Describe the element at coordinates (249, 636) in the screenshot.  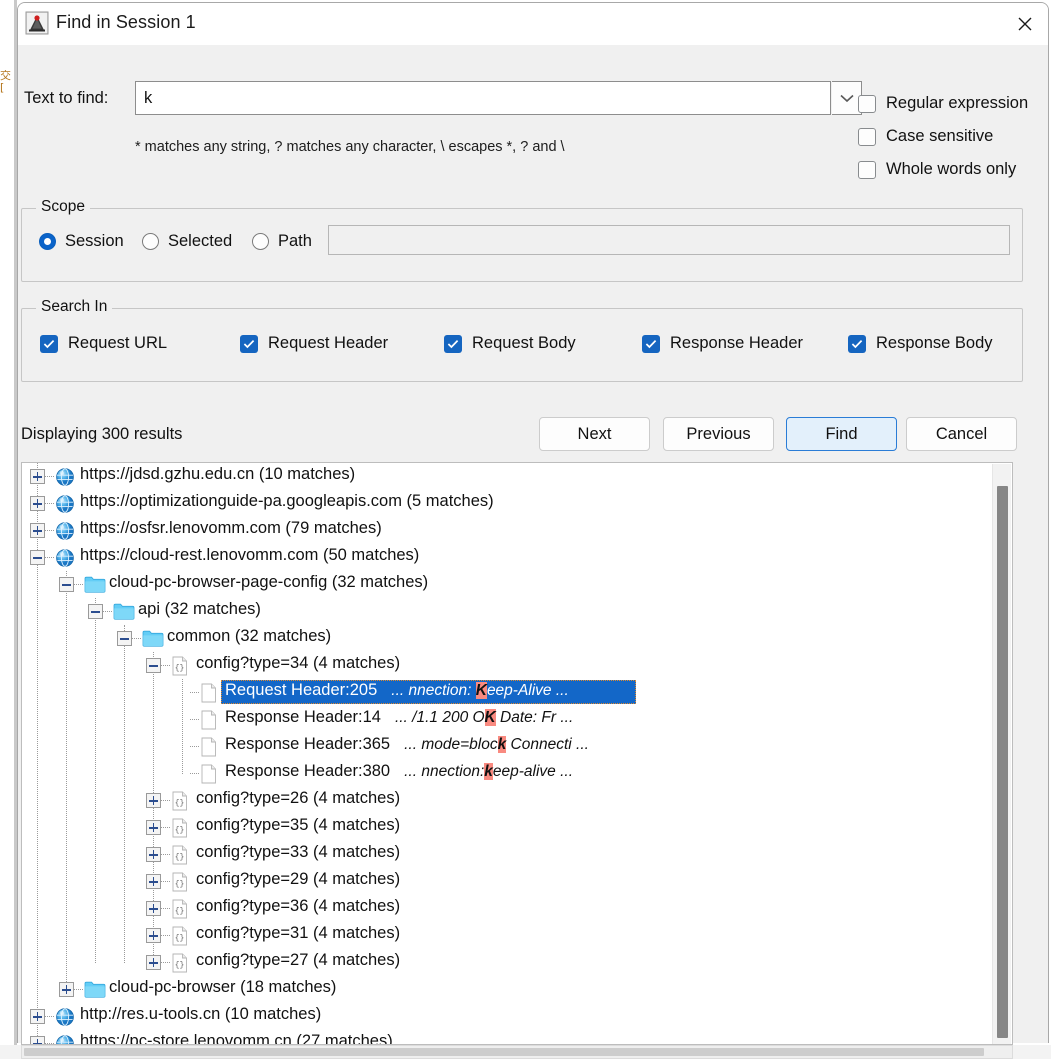
I see `tree-node-label: common (32 matches)` at that location.